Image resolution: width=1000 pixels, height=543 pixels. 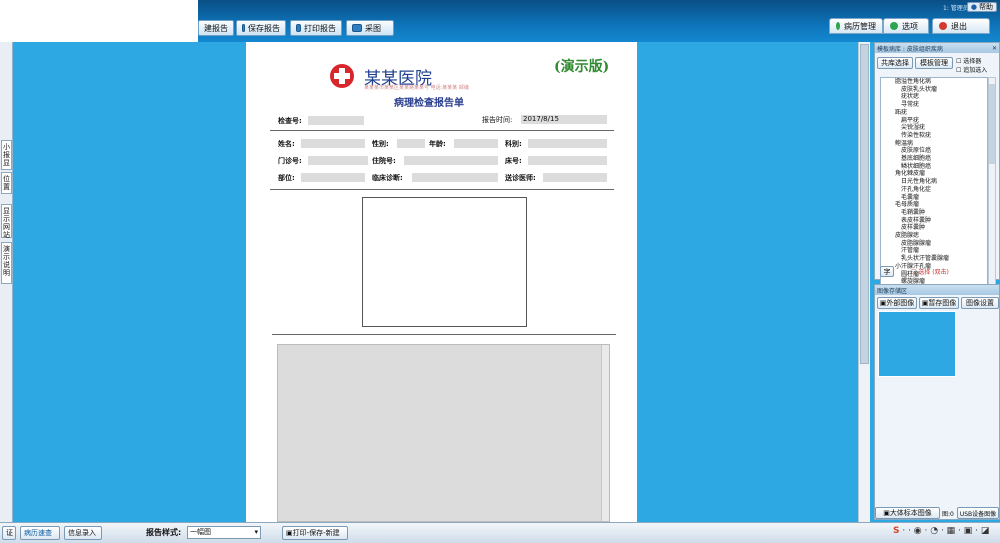 I want to click on left-tab-4: 演示说明, so click(x=6, y=263).